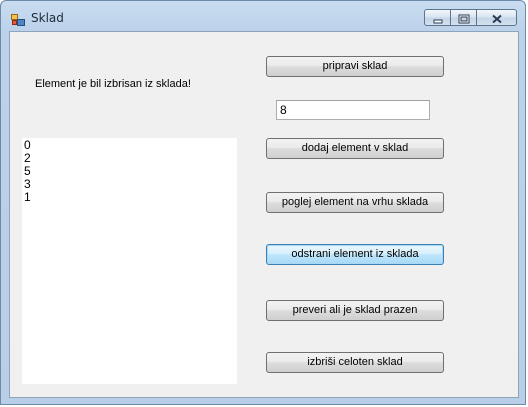  I want to click on minimize-icon, so click(437, 17).